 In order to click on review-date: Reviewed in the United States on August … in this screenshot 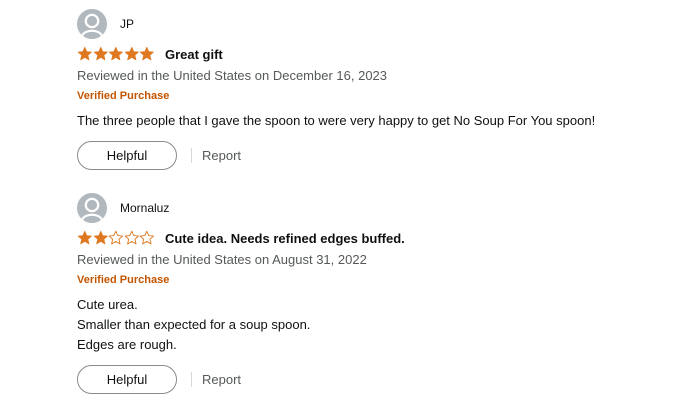, I will do `click(222, 259)`.